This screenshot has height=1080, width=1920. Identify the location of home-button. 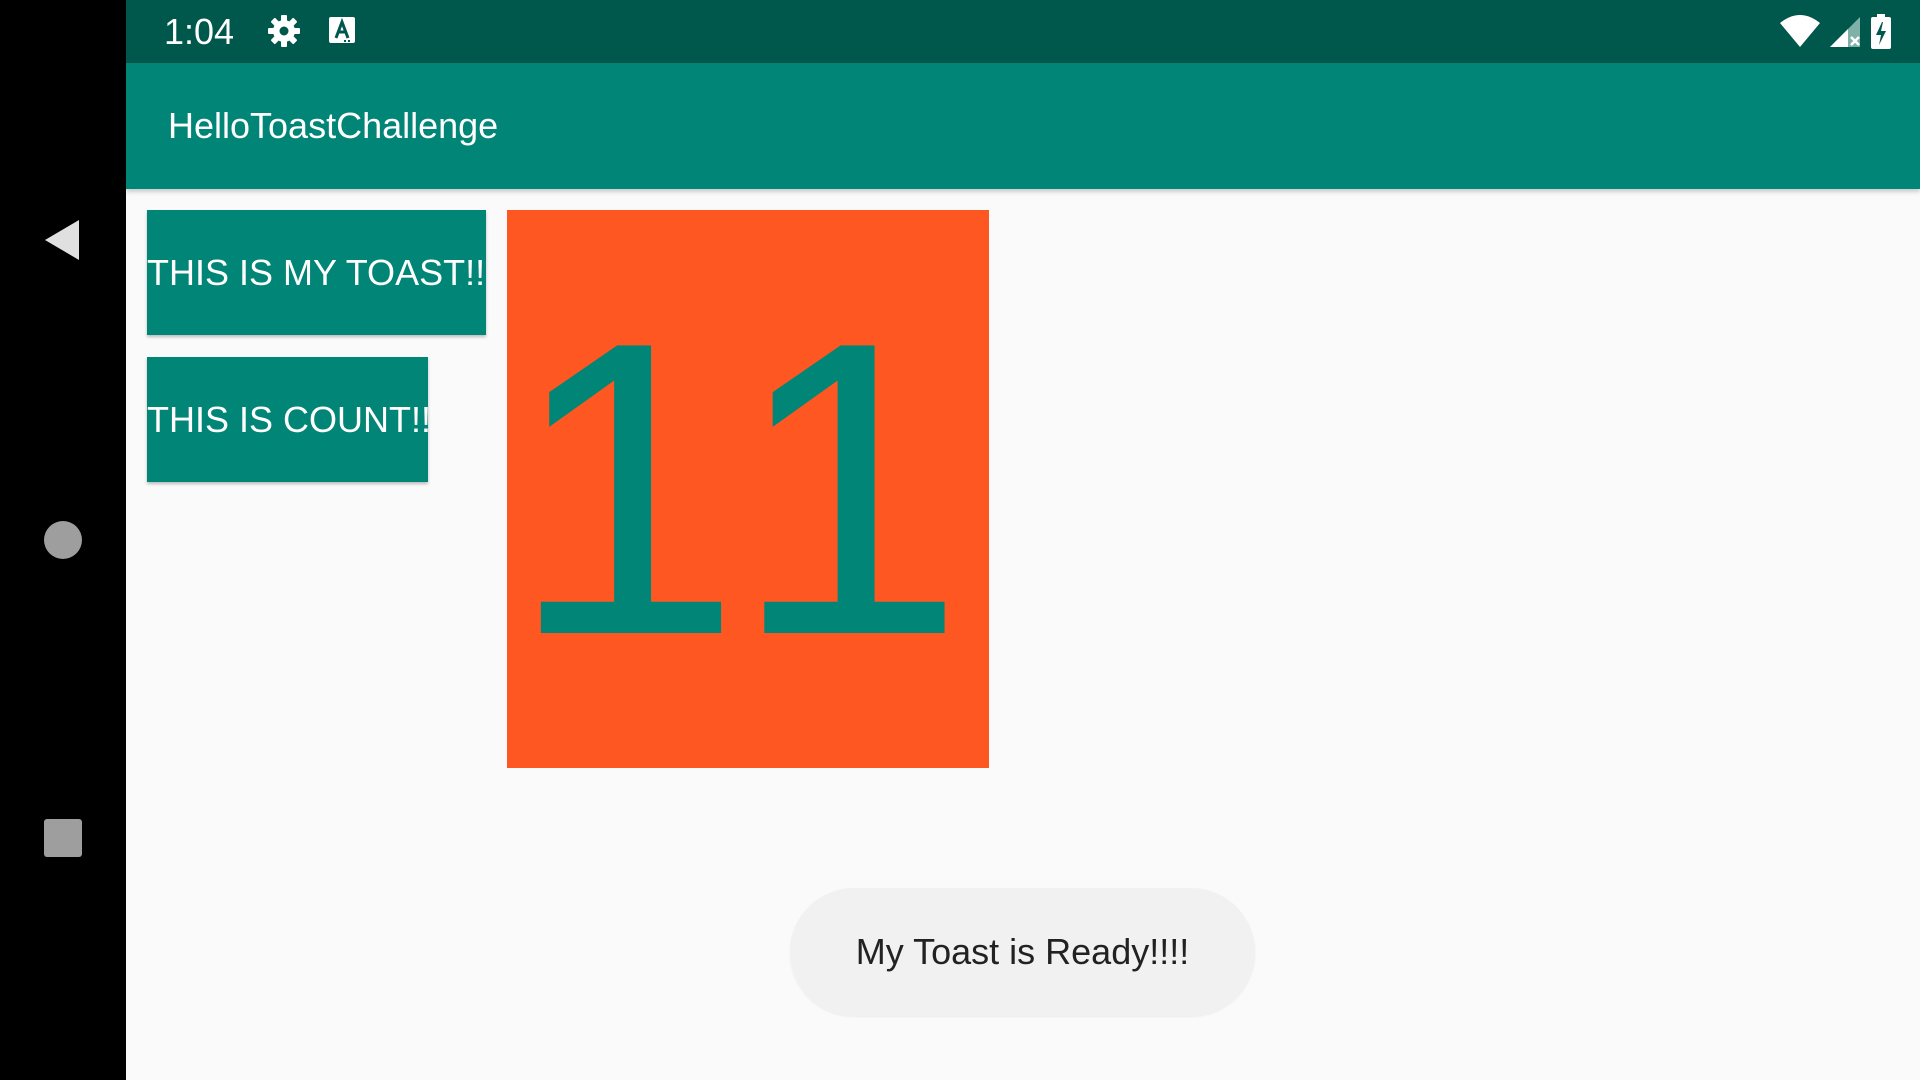
(63, 540).